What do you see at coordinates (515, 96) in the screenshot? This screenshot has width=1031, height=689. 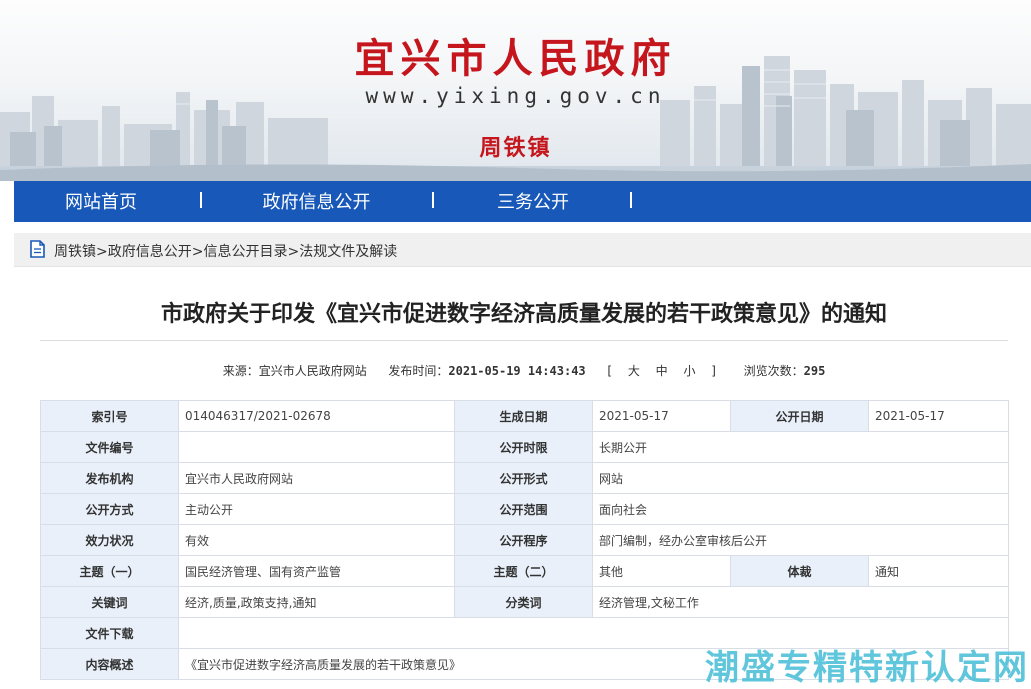 I see `site-url: www.yixing.gov.cn` at bounding box center [515, 96].